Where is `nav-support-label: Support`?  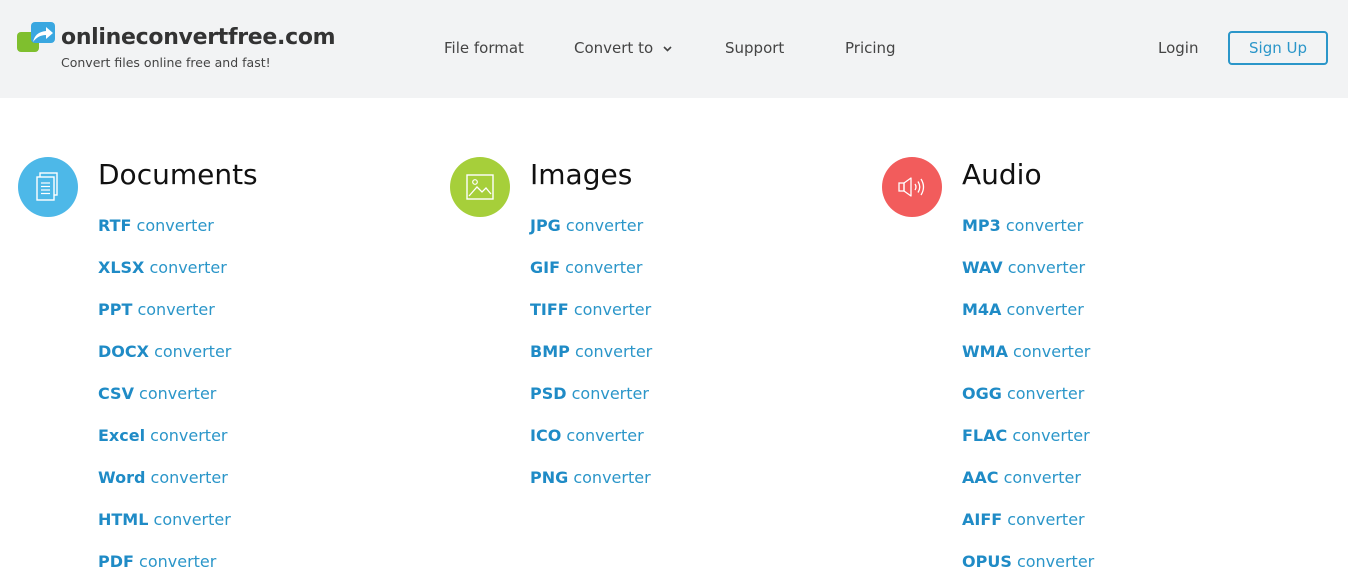 nav-support-label: Support is located at coordinates (755, 48).